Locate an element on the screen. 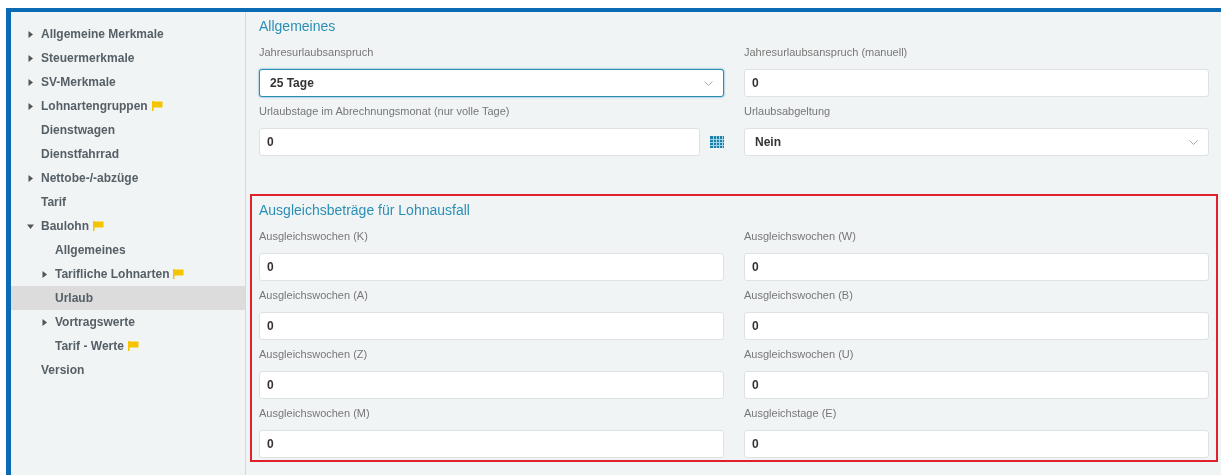 The width and height of the screenshot is (1221, 475). tree-item: Allgemeines is located at coordinates (128, 250).